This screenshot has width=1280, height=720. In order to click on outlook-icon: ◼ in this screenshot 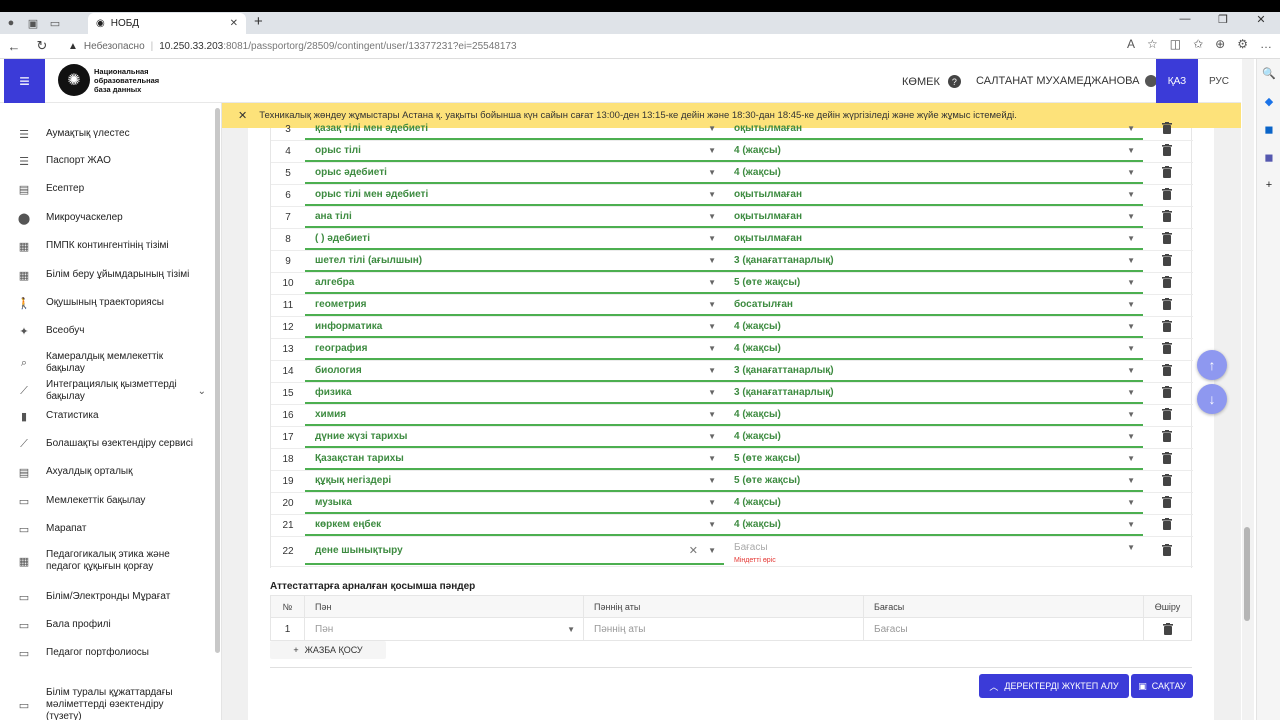, I will do `click(1268, 129)`.